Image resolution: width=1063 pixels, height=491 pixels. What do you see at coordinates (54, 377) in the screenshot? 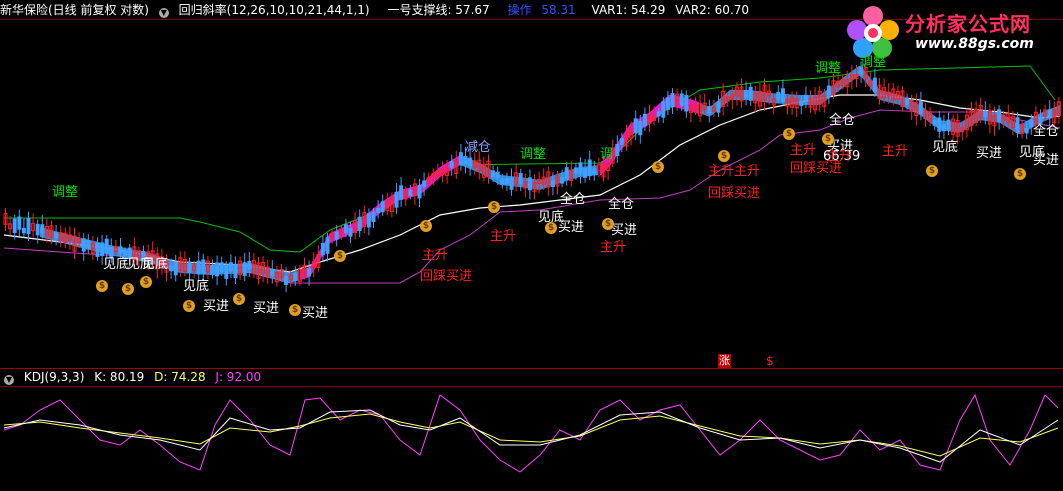
I see `kdj-name: KDJ(9,3,3)` at bounding box center [54, 377].